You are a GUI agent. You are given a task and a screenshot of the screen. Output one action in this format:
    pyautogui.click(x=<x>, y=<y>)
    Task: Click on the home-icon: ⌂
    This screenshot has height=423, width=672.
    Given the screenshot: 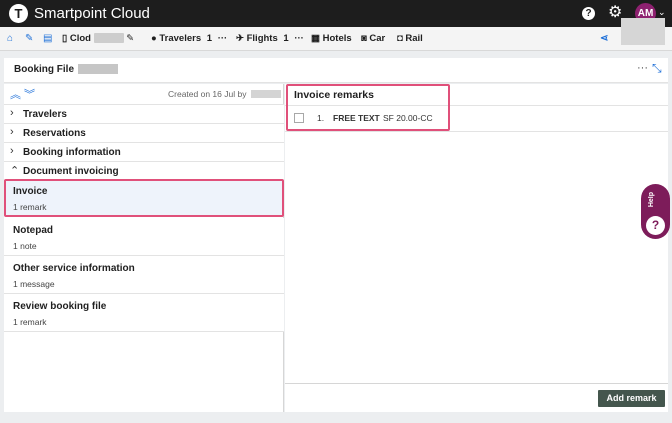 What is the action you would take?
    pyautogui.click(x=10, y=39)
    